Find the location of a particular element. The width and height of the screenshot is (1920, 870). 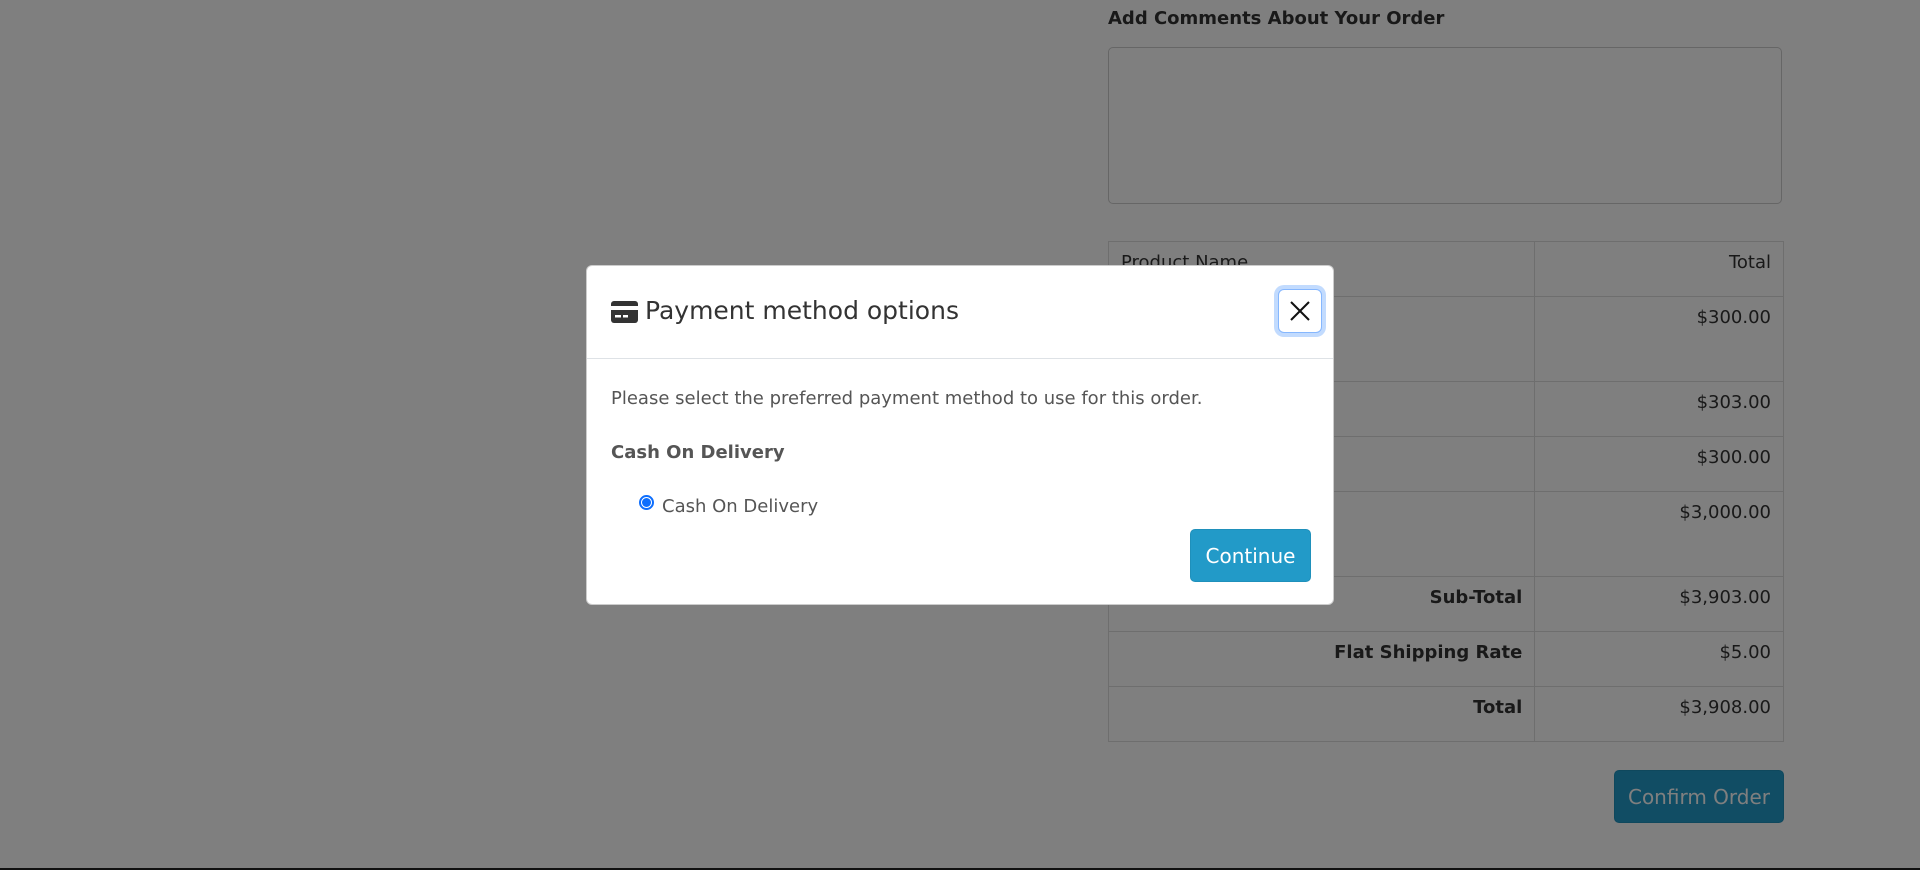

radio-selected-dot is located at coordinates (646, 502).